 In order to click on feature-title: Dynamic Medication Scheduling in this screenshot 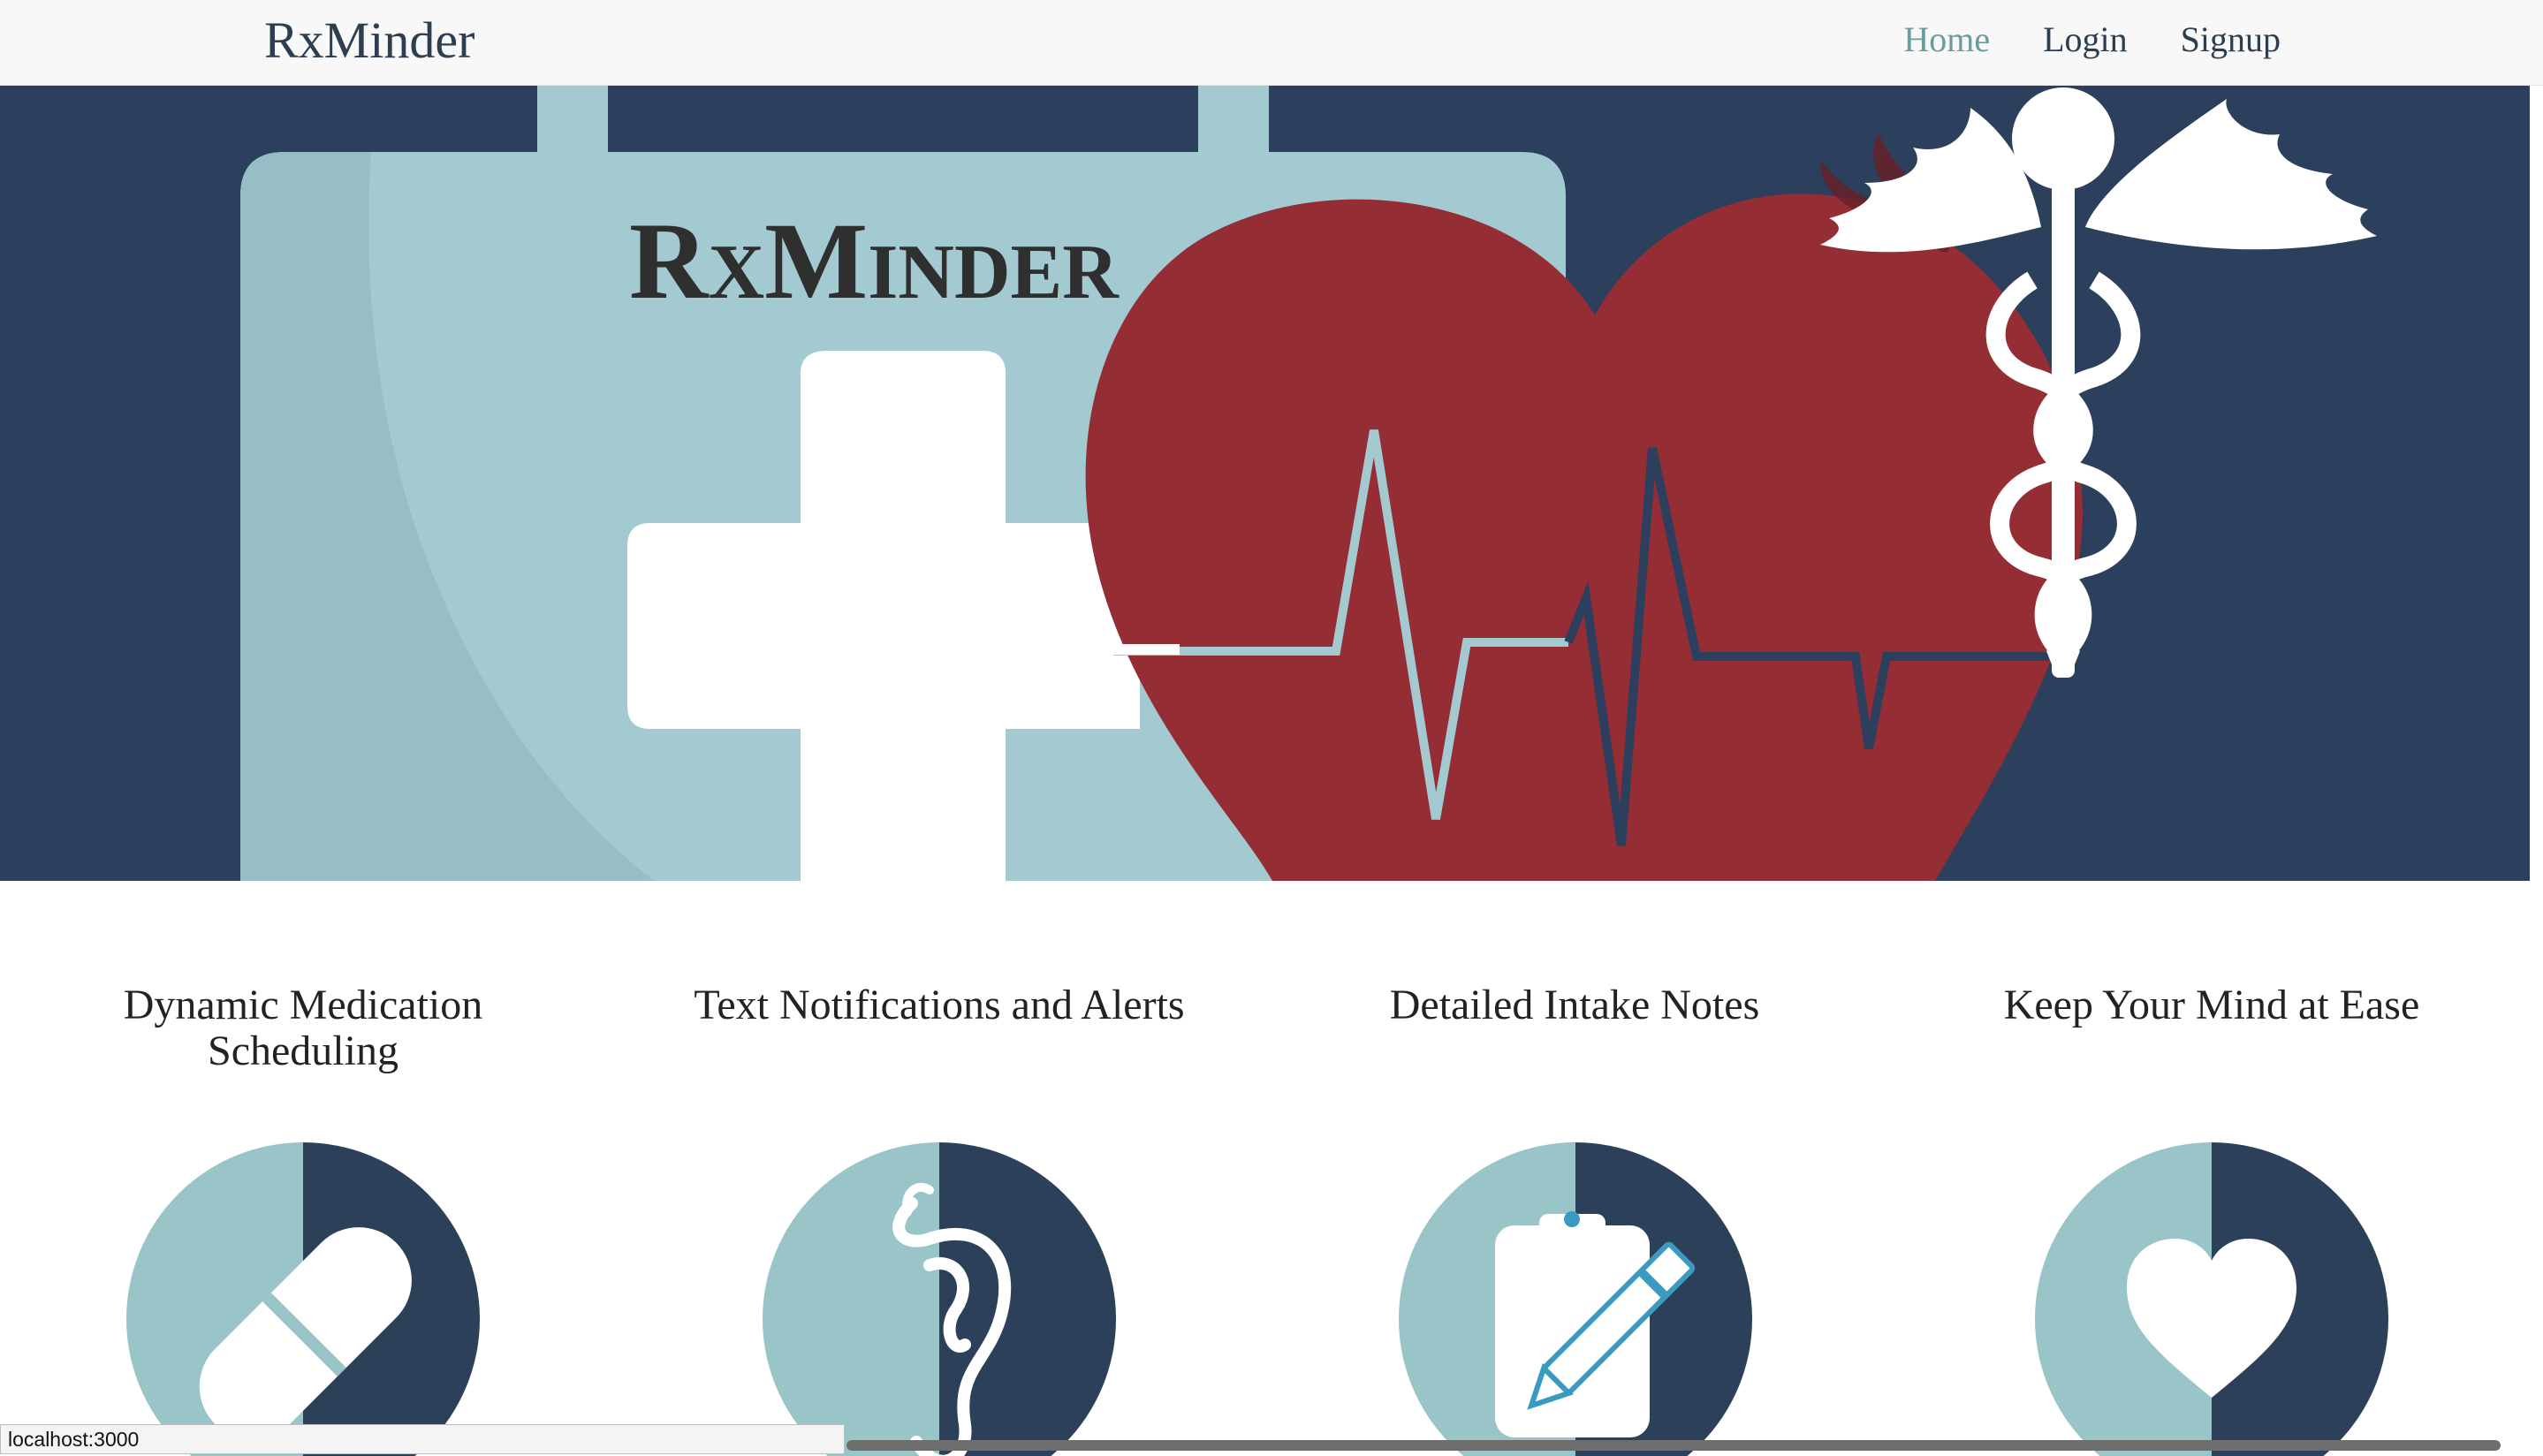, I will do `click(303, 1028)`.